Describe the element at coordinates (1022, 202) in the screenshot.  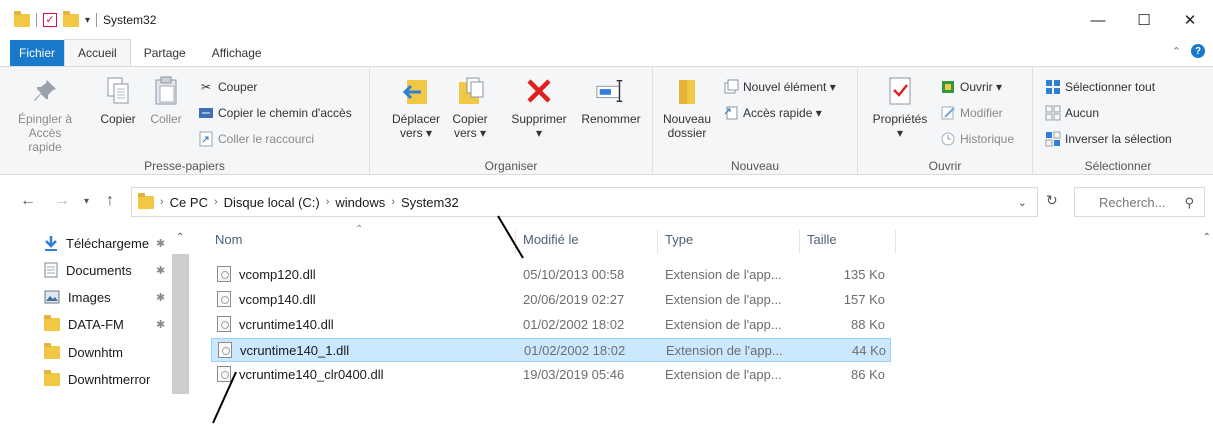
I see `address-dropdown-icon: ⌄` at that location.